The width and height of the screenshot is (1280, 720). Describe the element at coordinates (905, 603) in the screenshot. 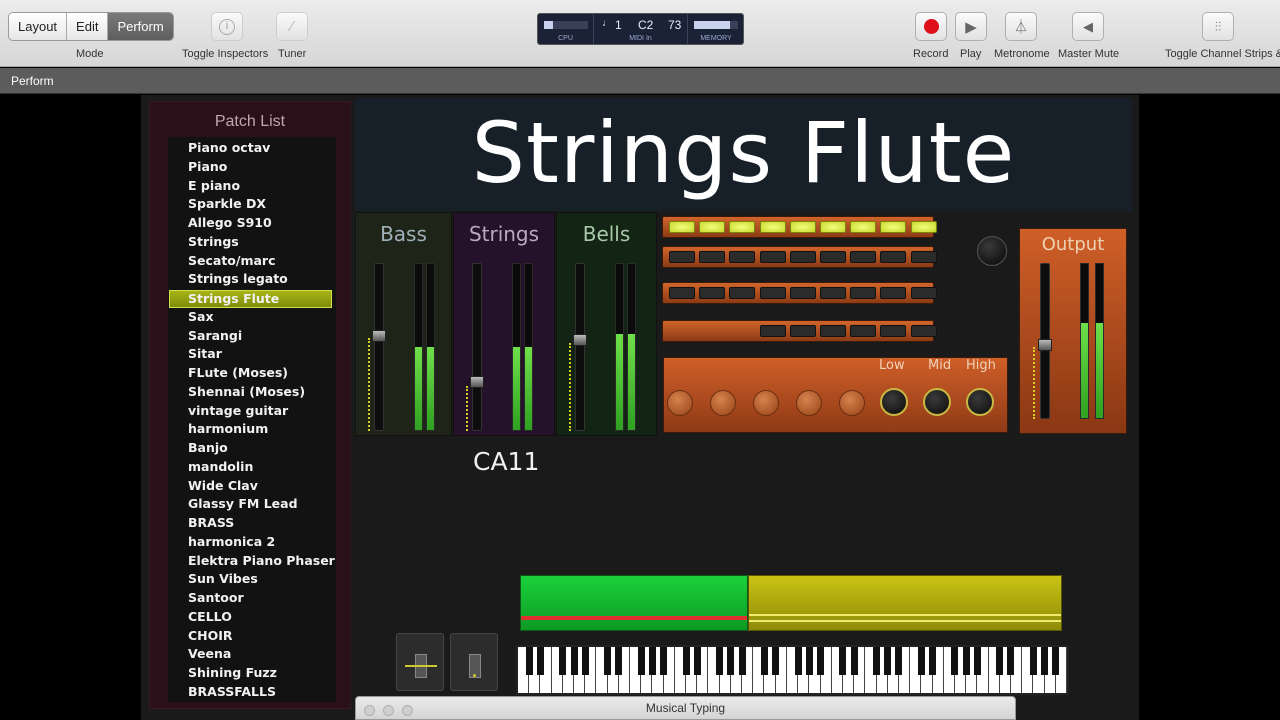

I see `keyboard-zone-right` at that location.